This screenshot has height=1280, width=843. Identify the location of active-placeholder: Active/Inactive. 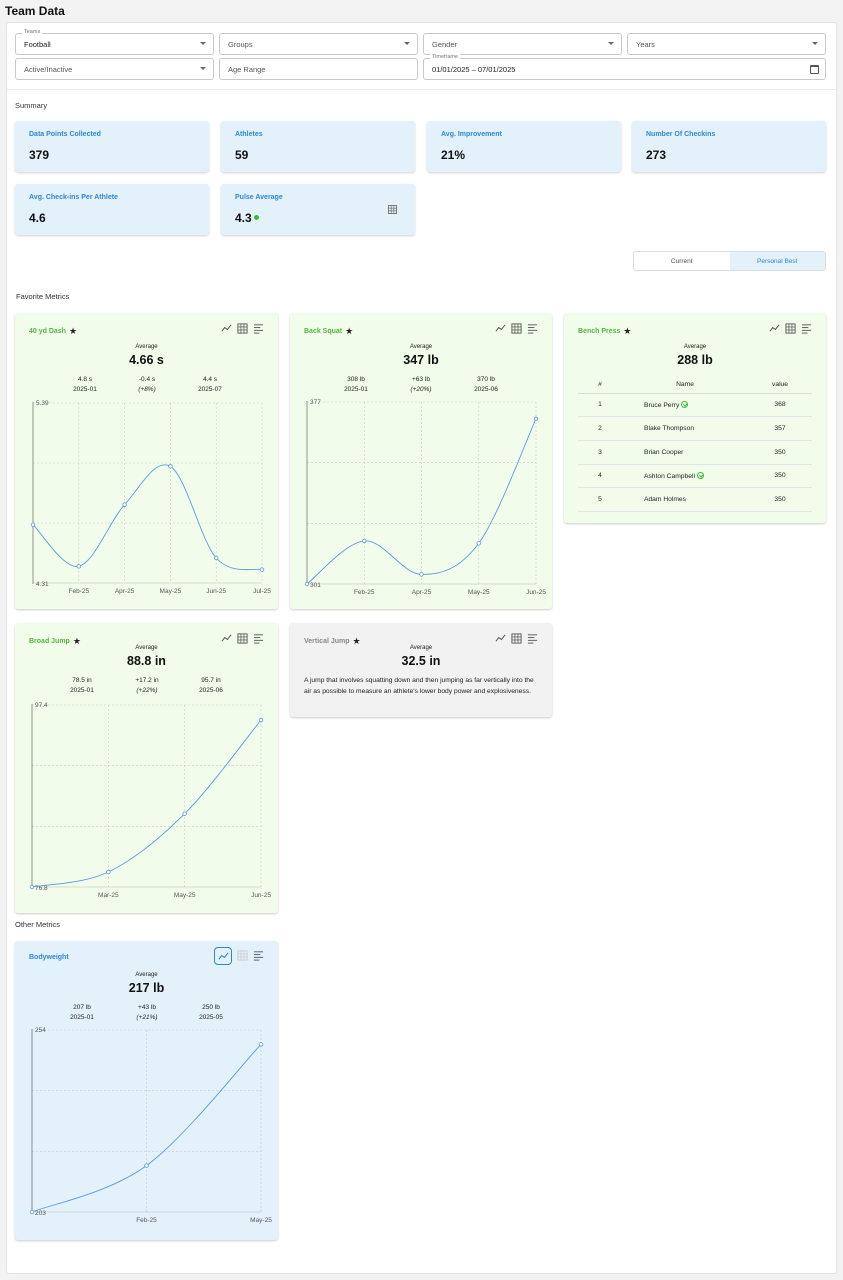
(48, 69).